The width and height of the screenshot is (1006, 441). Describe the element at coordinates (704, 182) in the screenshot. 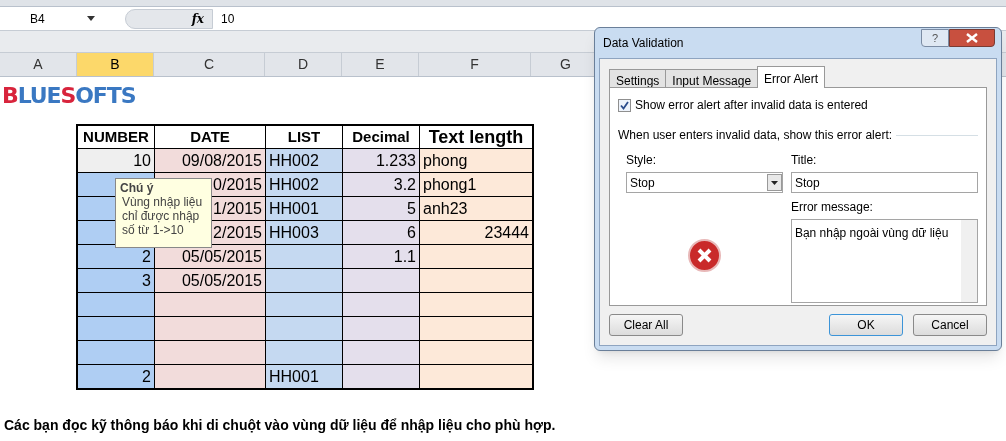

I see `style-dropdown: Stop` at that location.